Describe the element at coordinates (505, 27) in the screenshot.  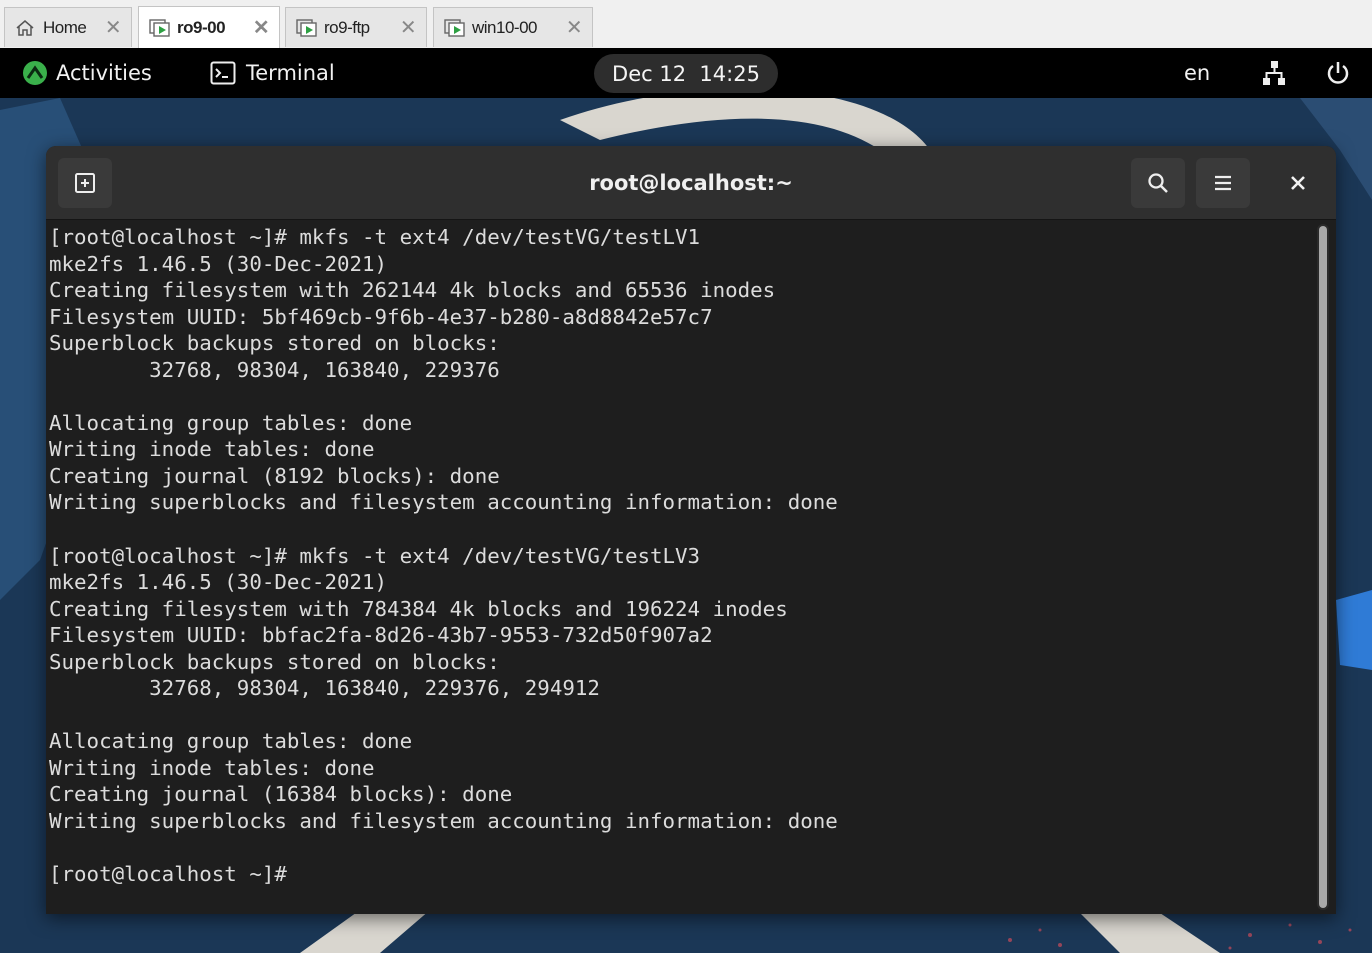
I see `tab-win10-00-label: win10-00` at that location.